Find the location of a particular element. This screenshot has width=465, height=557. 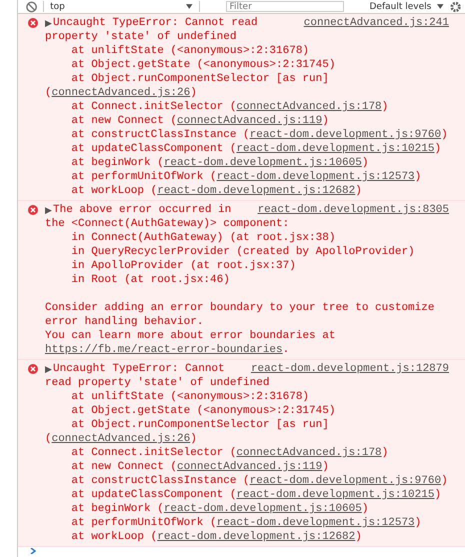

source-link: react-dom.development.js:8305 is located at coordinates (353, 210).